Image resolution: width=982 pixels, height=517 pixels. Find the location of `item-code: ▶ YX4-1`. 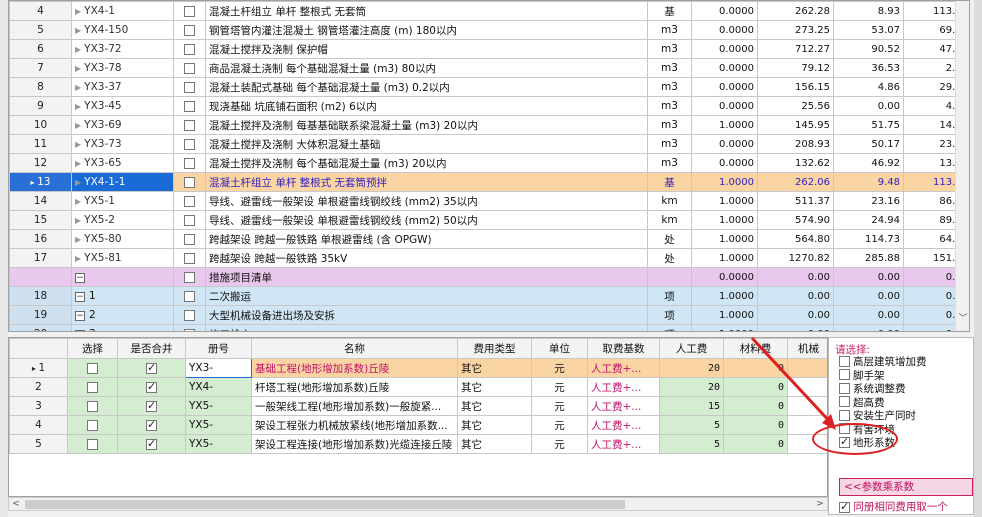

item-code: ▶ YX4-1 is located at coordinates (122, 11).